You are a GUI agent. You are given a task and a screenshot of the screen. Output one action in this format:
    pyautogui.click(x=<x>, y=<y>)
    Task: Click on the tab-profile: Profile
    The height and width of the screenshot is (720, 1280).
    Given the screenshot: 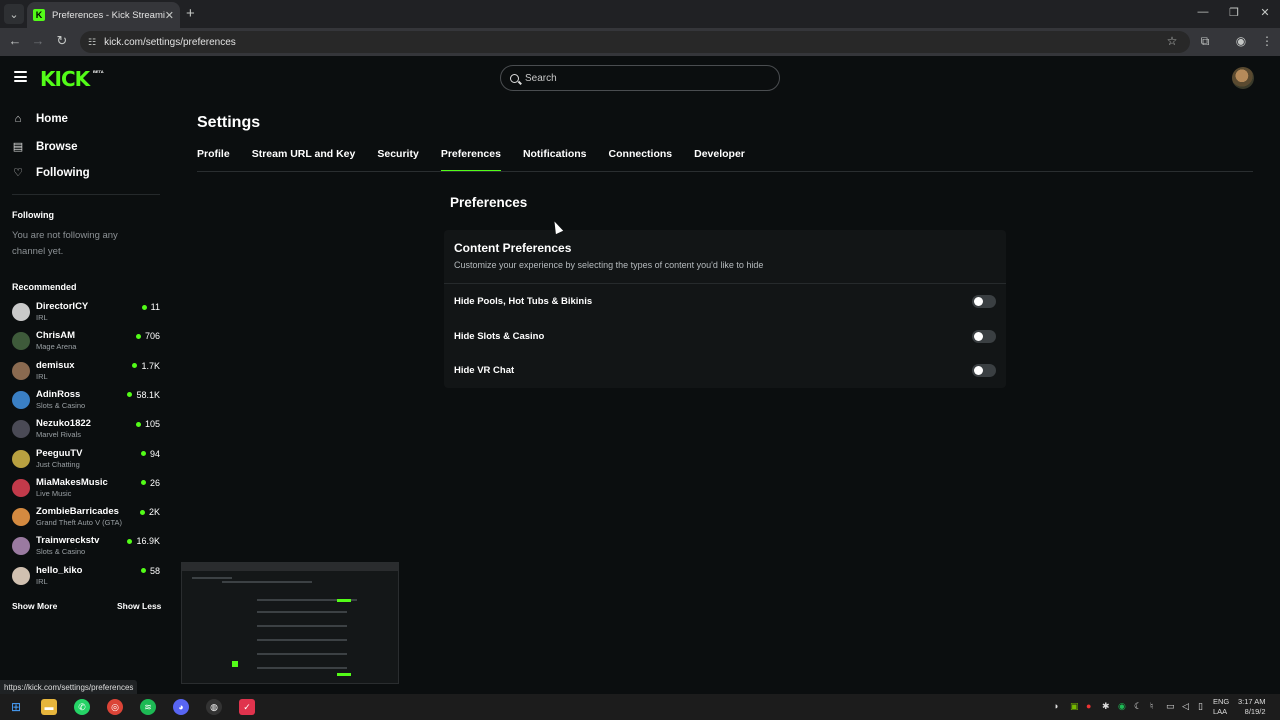 What is the action you would take?
    pyautogui.click(x=213, y=160)
    